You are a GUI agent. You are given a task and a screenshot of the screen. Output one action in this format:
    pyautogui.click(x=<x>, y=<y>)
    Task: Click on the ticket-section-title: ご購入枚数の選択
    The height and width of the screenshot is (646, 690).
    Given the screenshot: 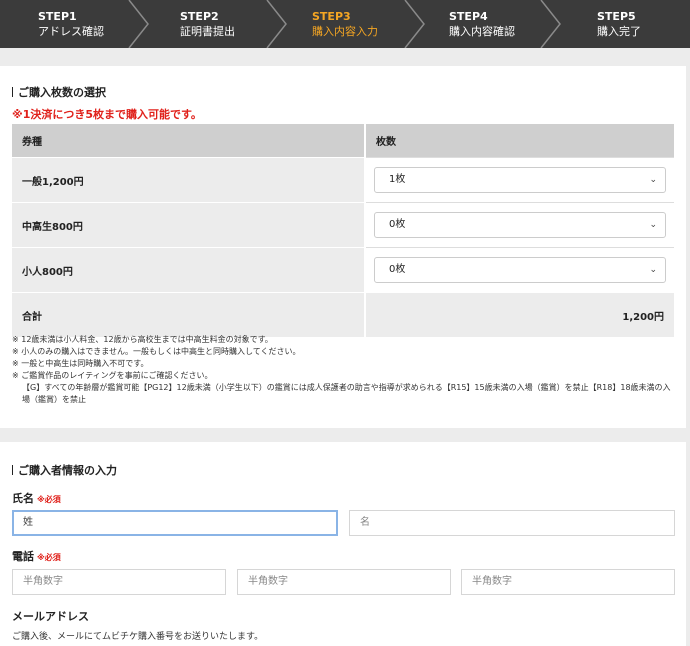 What is the action you would take?
    pyautogui.click(x=59, y=92)
    